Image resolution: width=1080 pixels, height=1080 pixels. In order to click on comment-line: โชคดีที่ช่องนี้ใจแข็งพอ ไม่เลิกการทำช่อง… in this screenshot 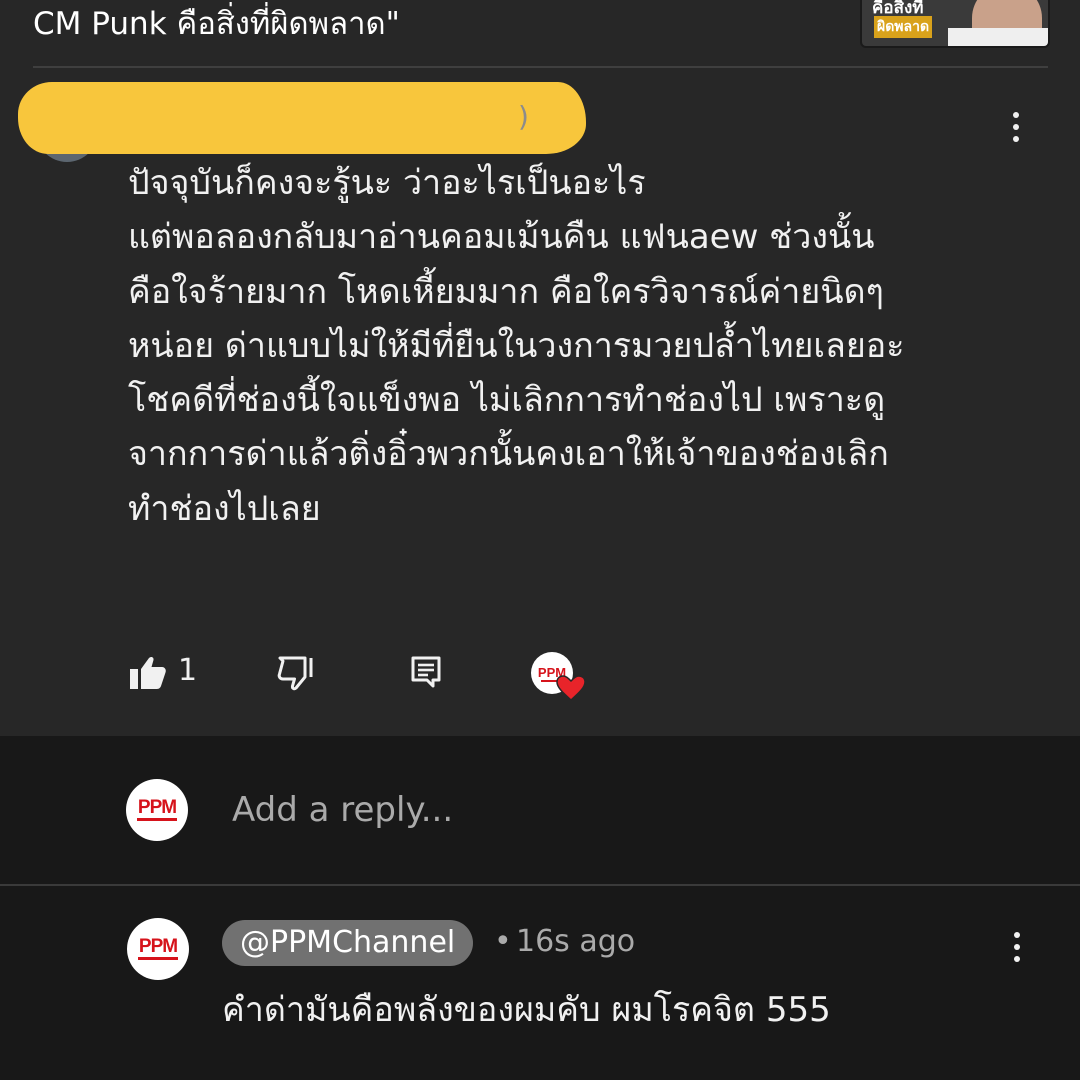, I will do `click(507, 400)`.